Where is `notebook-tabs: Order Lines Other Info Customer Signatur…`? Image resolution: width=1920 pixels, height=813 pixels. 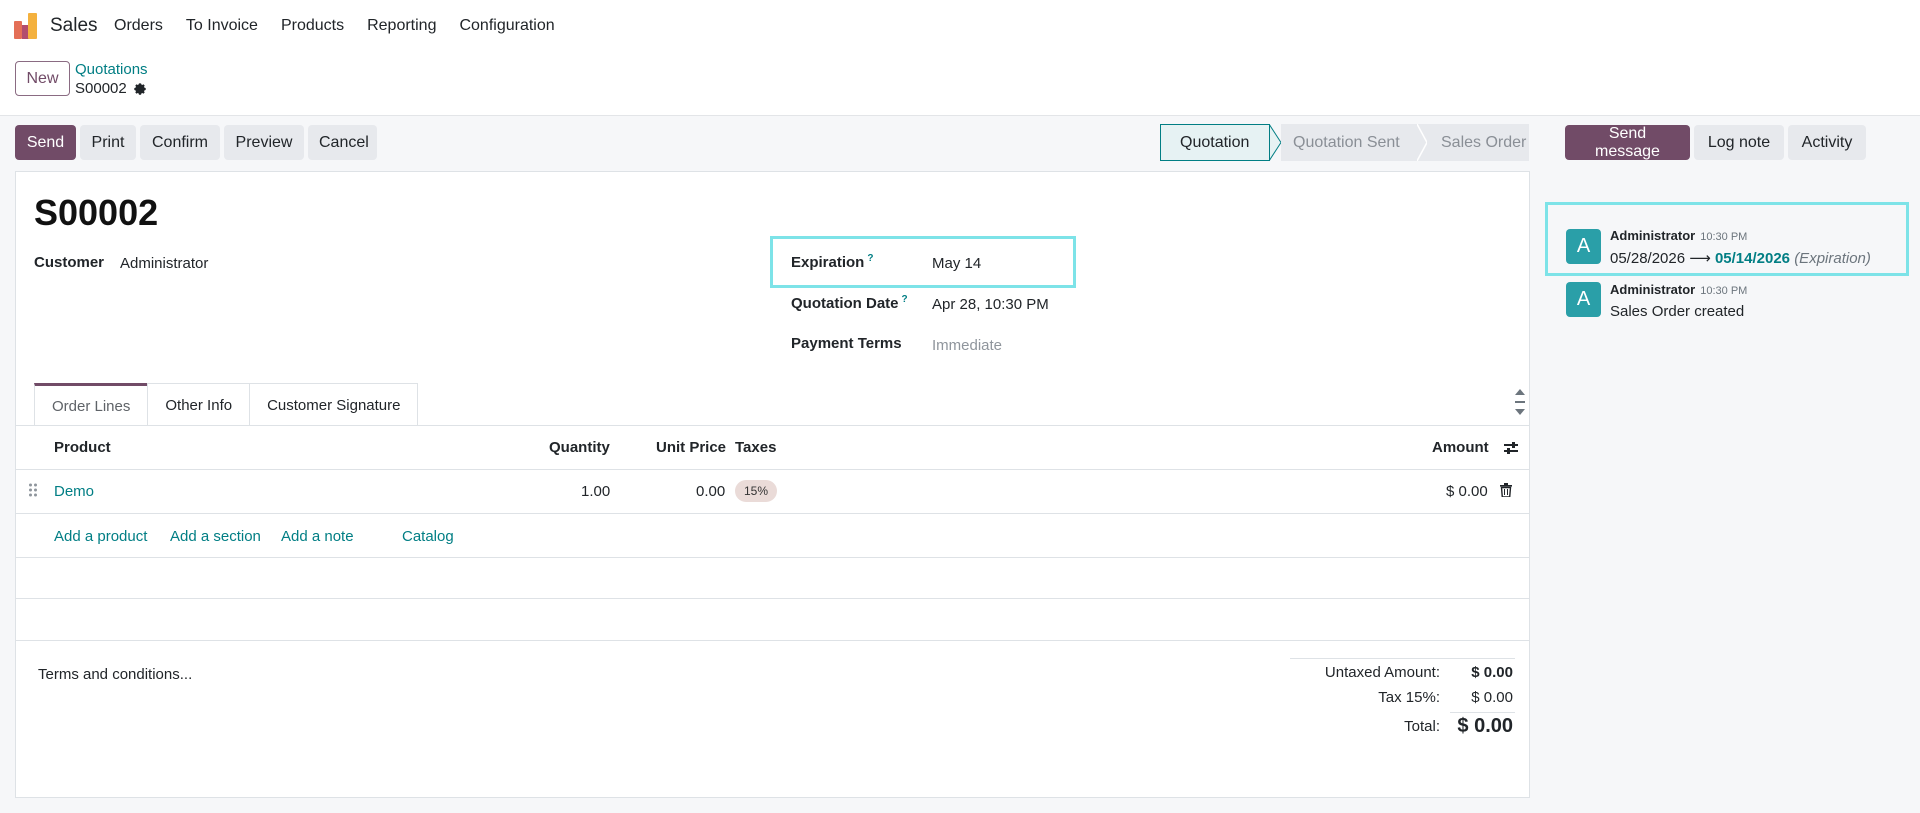 notebook-tabs: Order Lines Other Info Customer Signatur… is located at coordinates (226, 404).